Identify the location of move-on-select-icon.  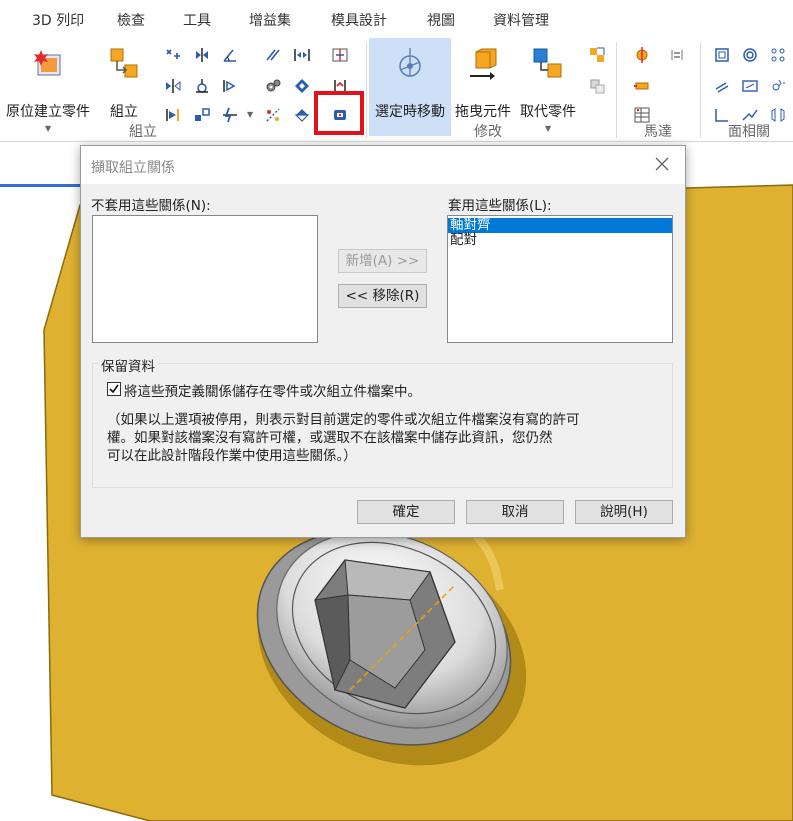
(410, 62).